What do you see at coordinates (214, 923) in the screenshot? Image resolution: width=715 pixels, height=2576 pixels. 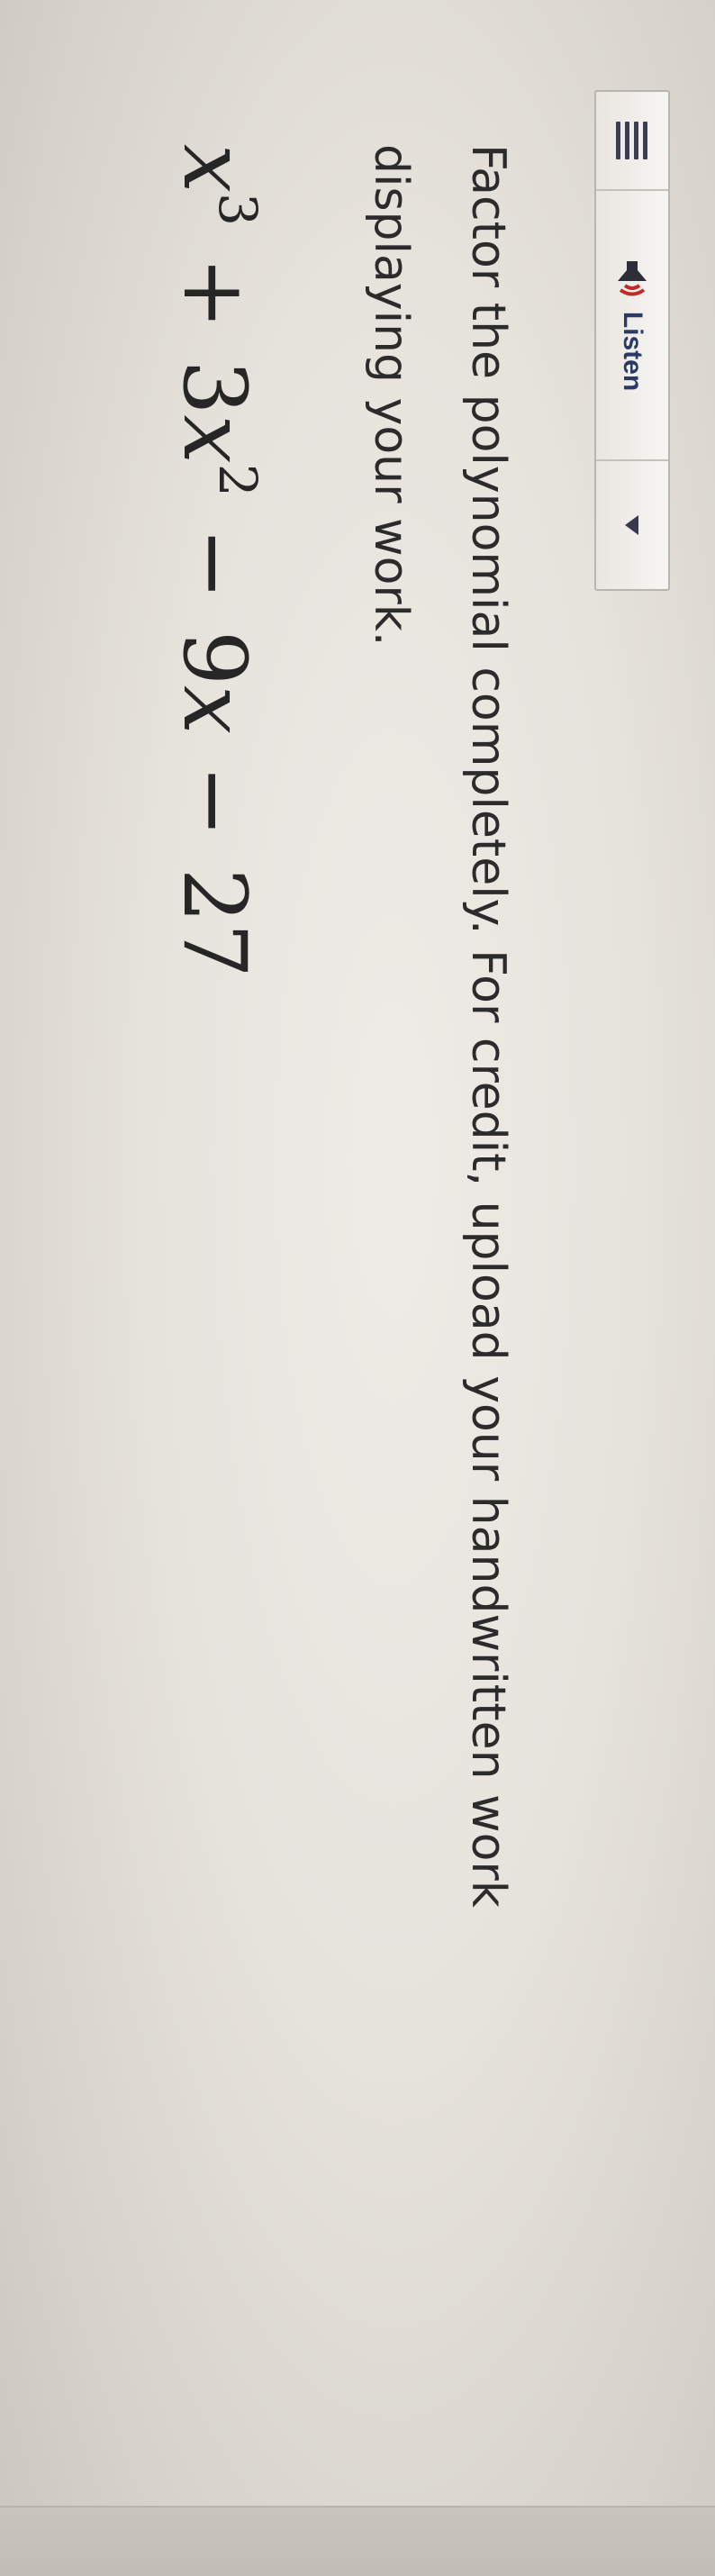 I see `constant-term: 27` at bounding box center [214, 923].